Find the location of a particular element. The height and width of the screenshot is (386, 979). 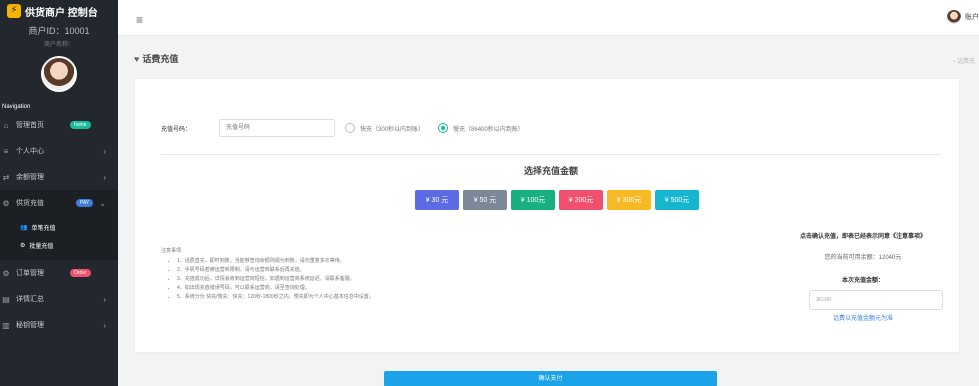

sidebar-item-home: ⌂ 管理首页 home is located at coordinates (59, 125).